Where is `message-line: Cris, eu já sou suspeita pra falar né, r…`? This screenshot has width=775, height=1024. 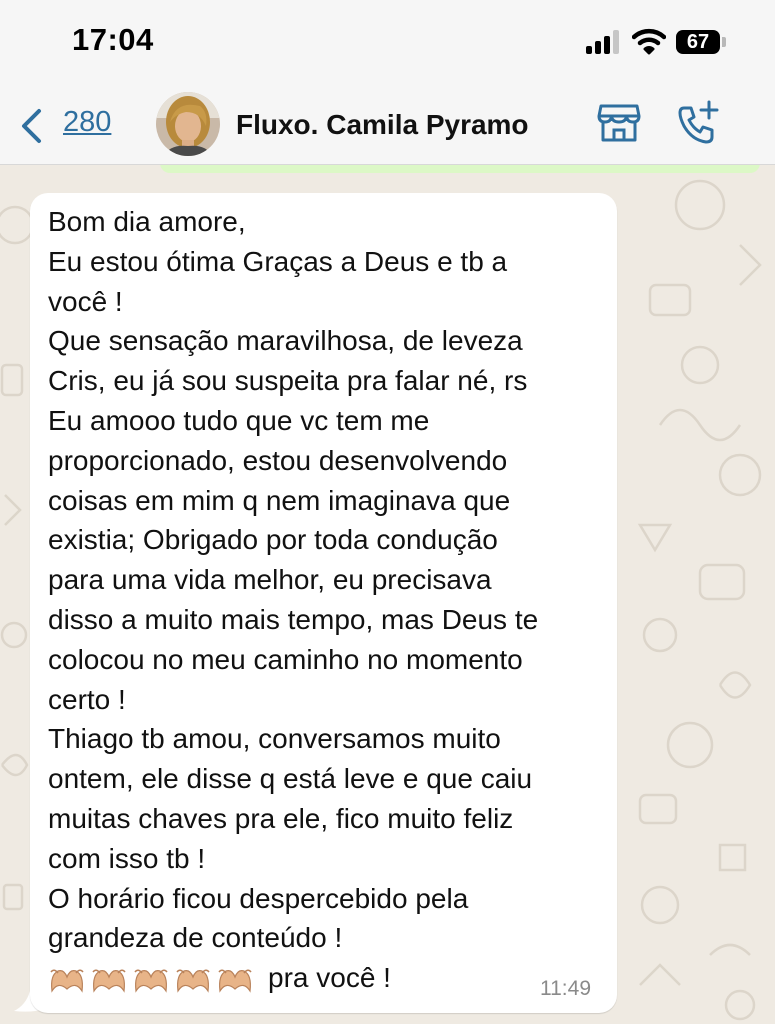 message-line: Cris, eu já sou suspeita pra falar né, r… is located at coordinates (288, 381).